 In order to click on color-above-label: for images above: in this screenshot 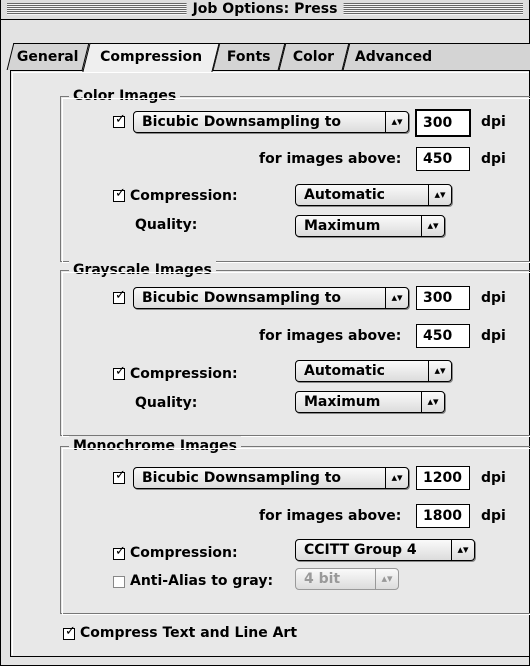, I will do `click(330, 159)`.